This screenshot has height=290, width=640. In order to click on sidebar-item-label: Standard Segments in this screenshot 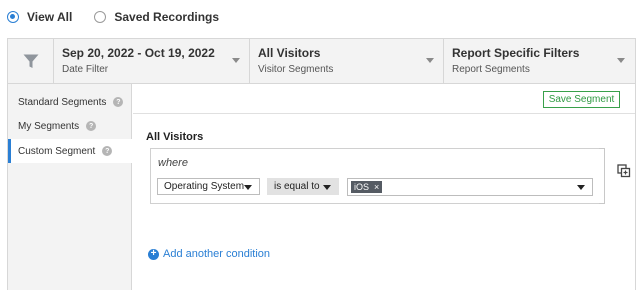, I will do `click(62, 102)`.